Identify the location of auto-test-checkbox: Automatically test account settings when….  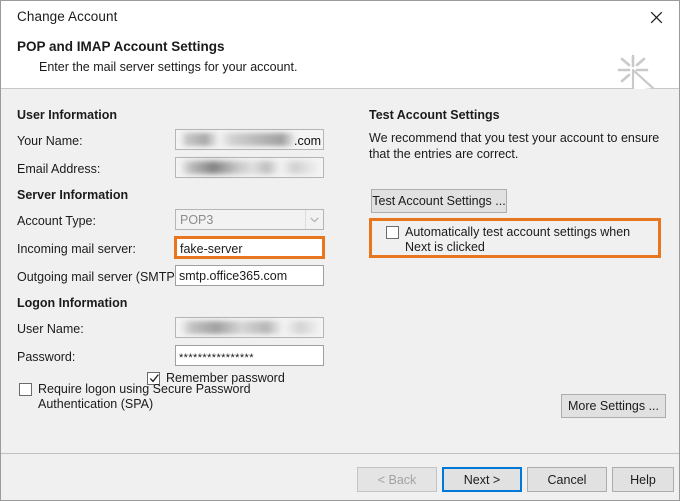
(519, 240).